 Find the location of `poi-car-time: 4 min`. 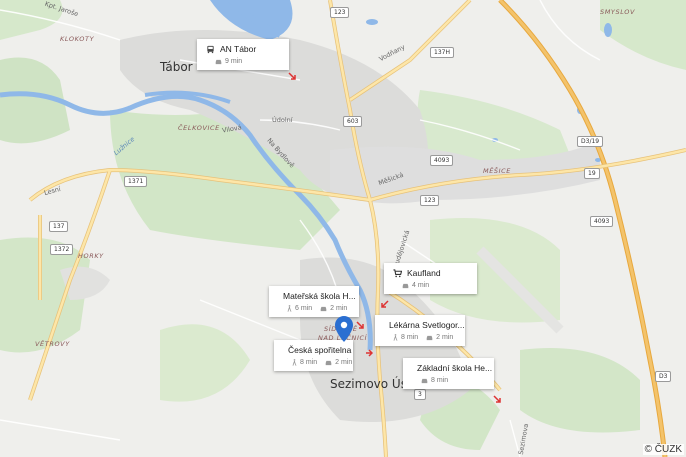

poi-car-time: 4 min is located at coordinates (415, 285).